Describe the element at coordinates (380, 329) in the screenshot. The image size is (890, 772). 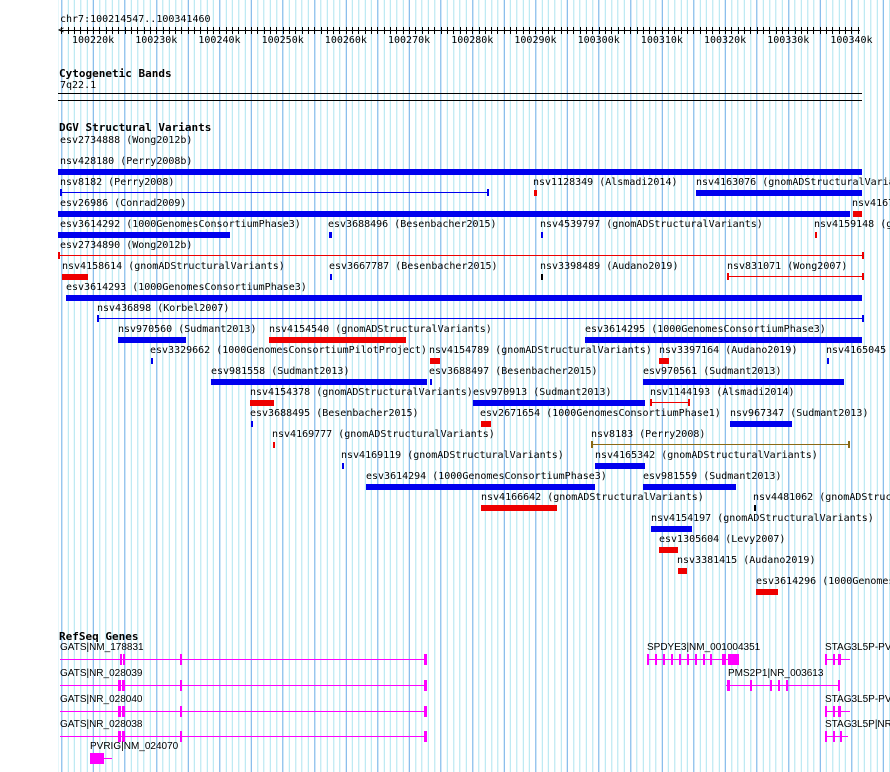
I see `variant-label: nsv4154540 (gnomADStructuralVariants)` at that location.